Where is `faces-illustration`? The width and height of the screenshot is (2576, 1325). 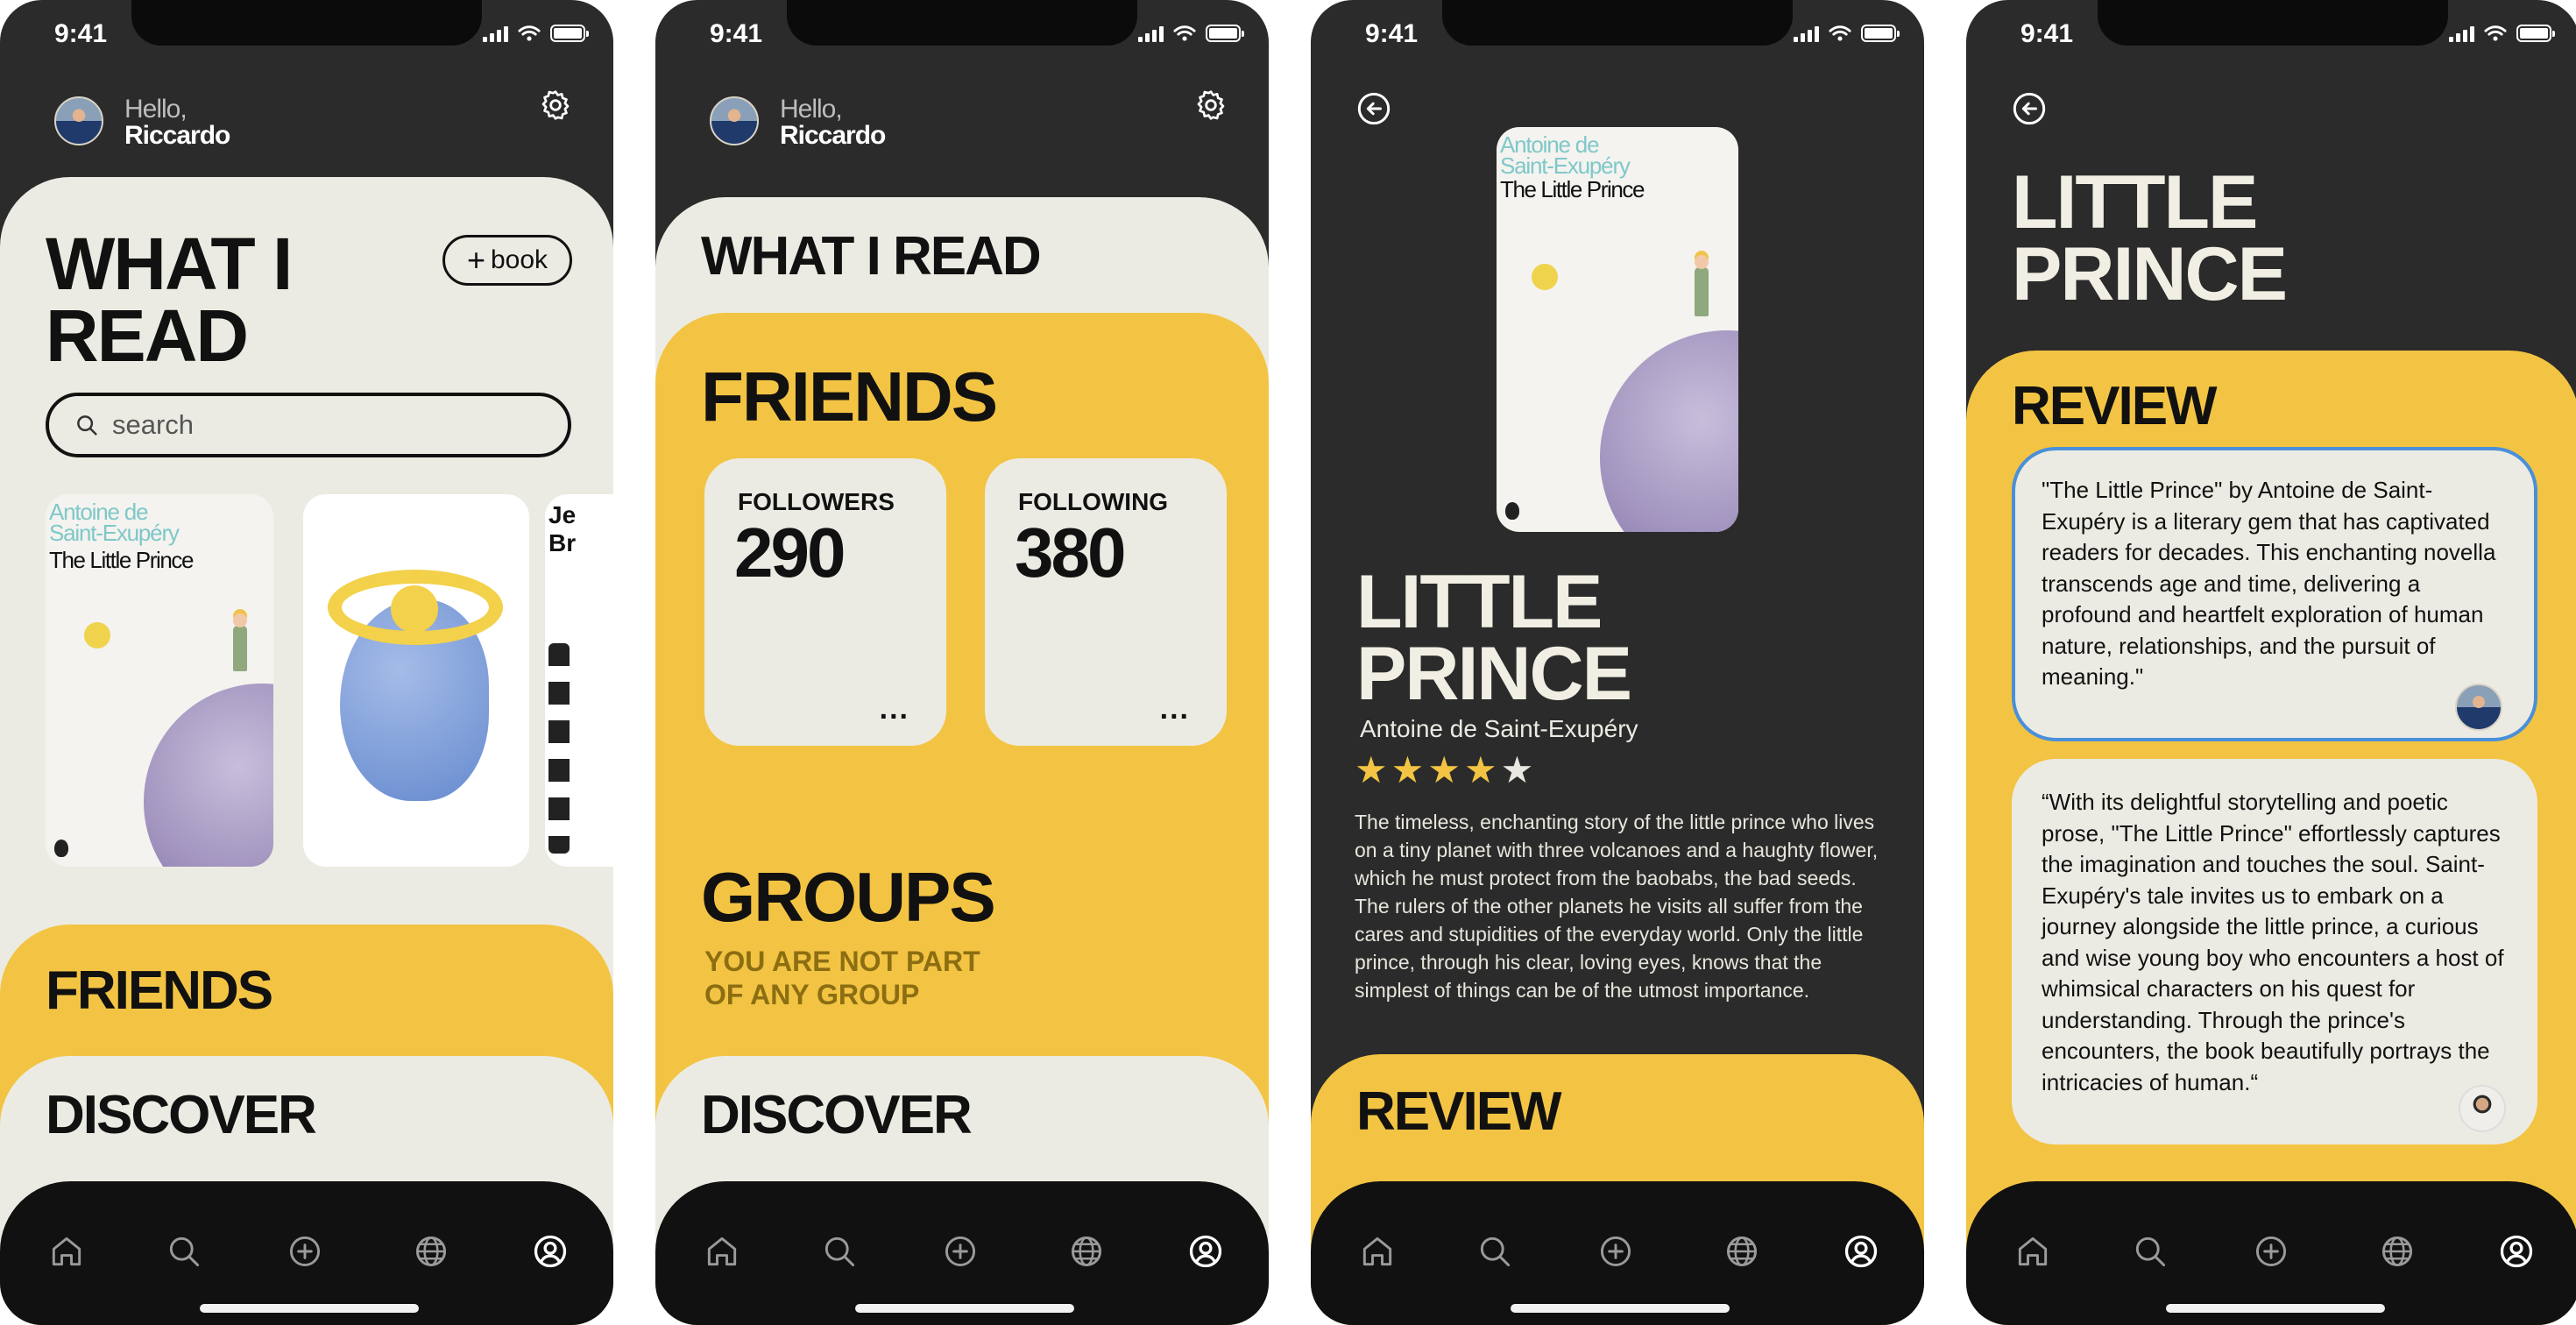
faces-illustration is located at coordinates (559, 748).